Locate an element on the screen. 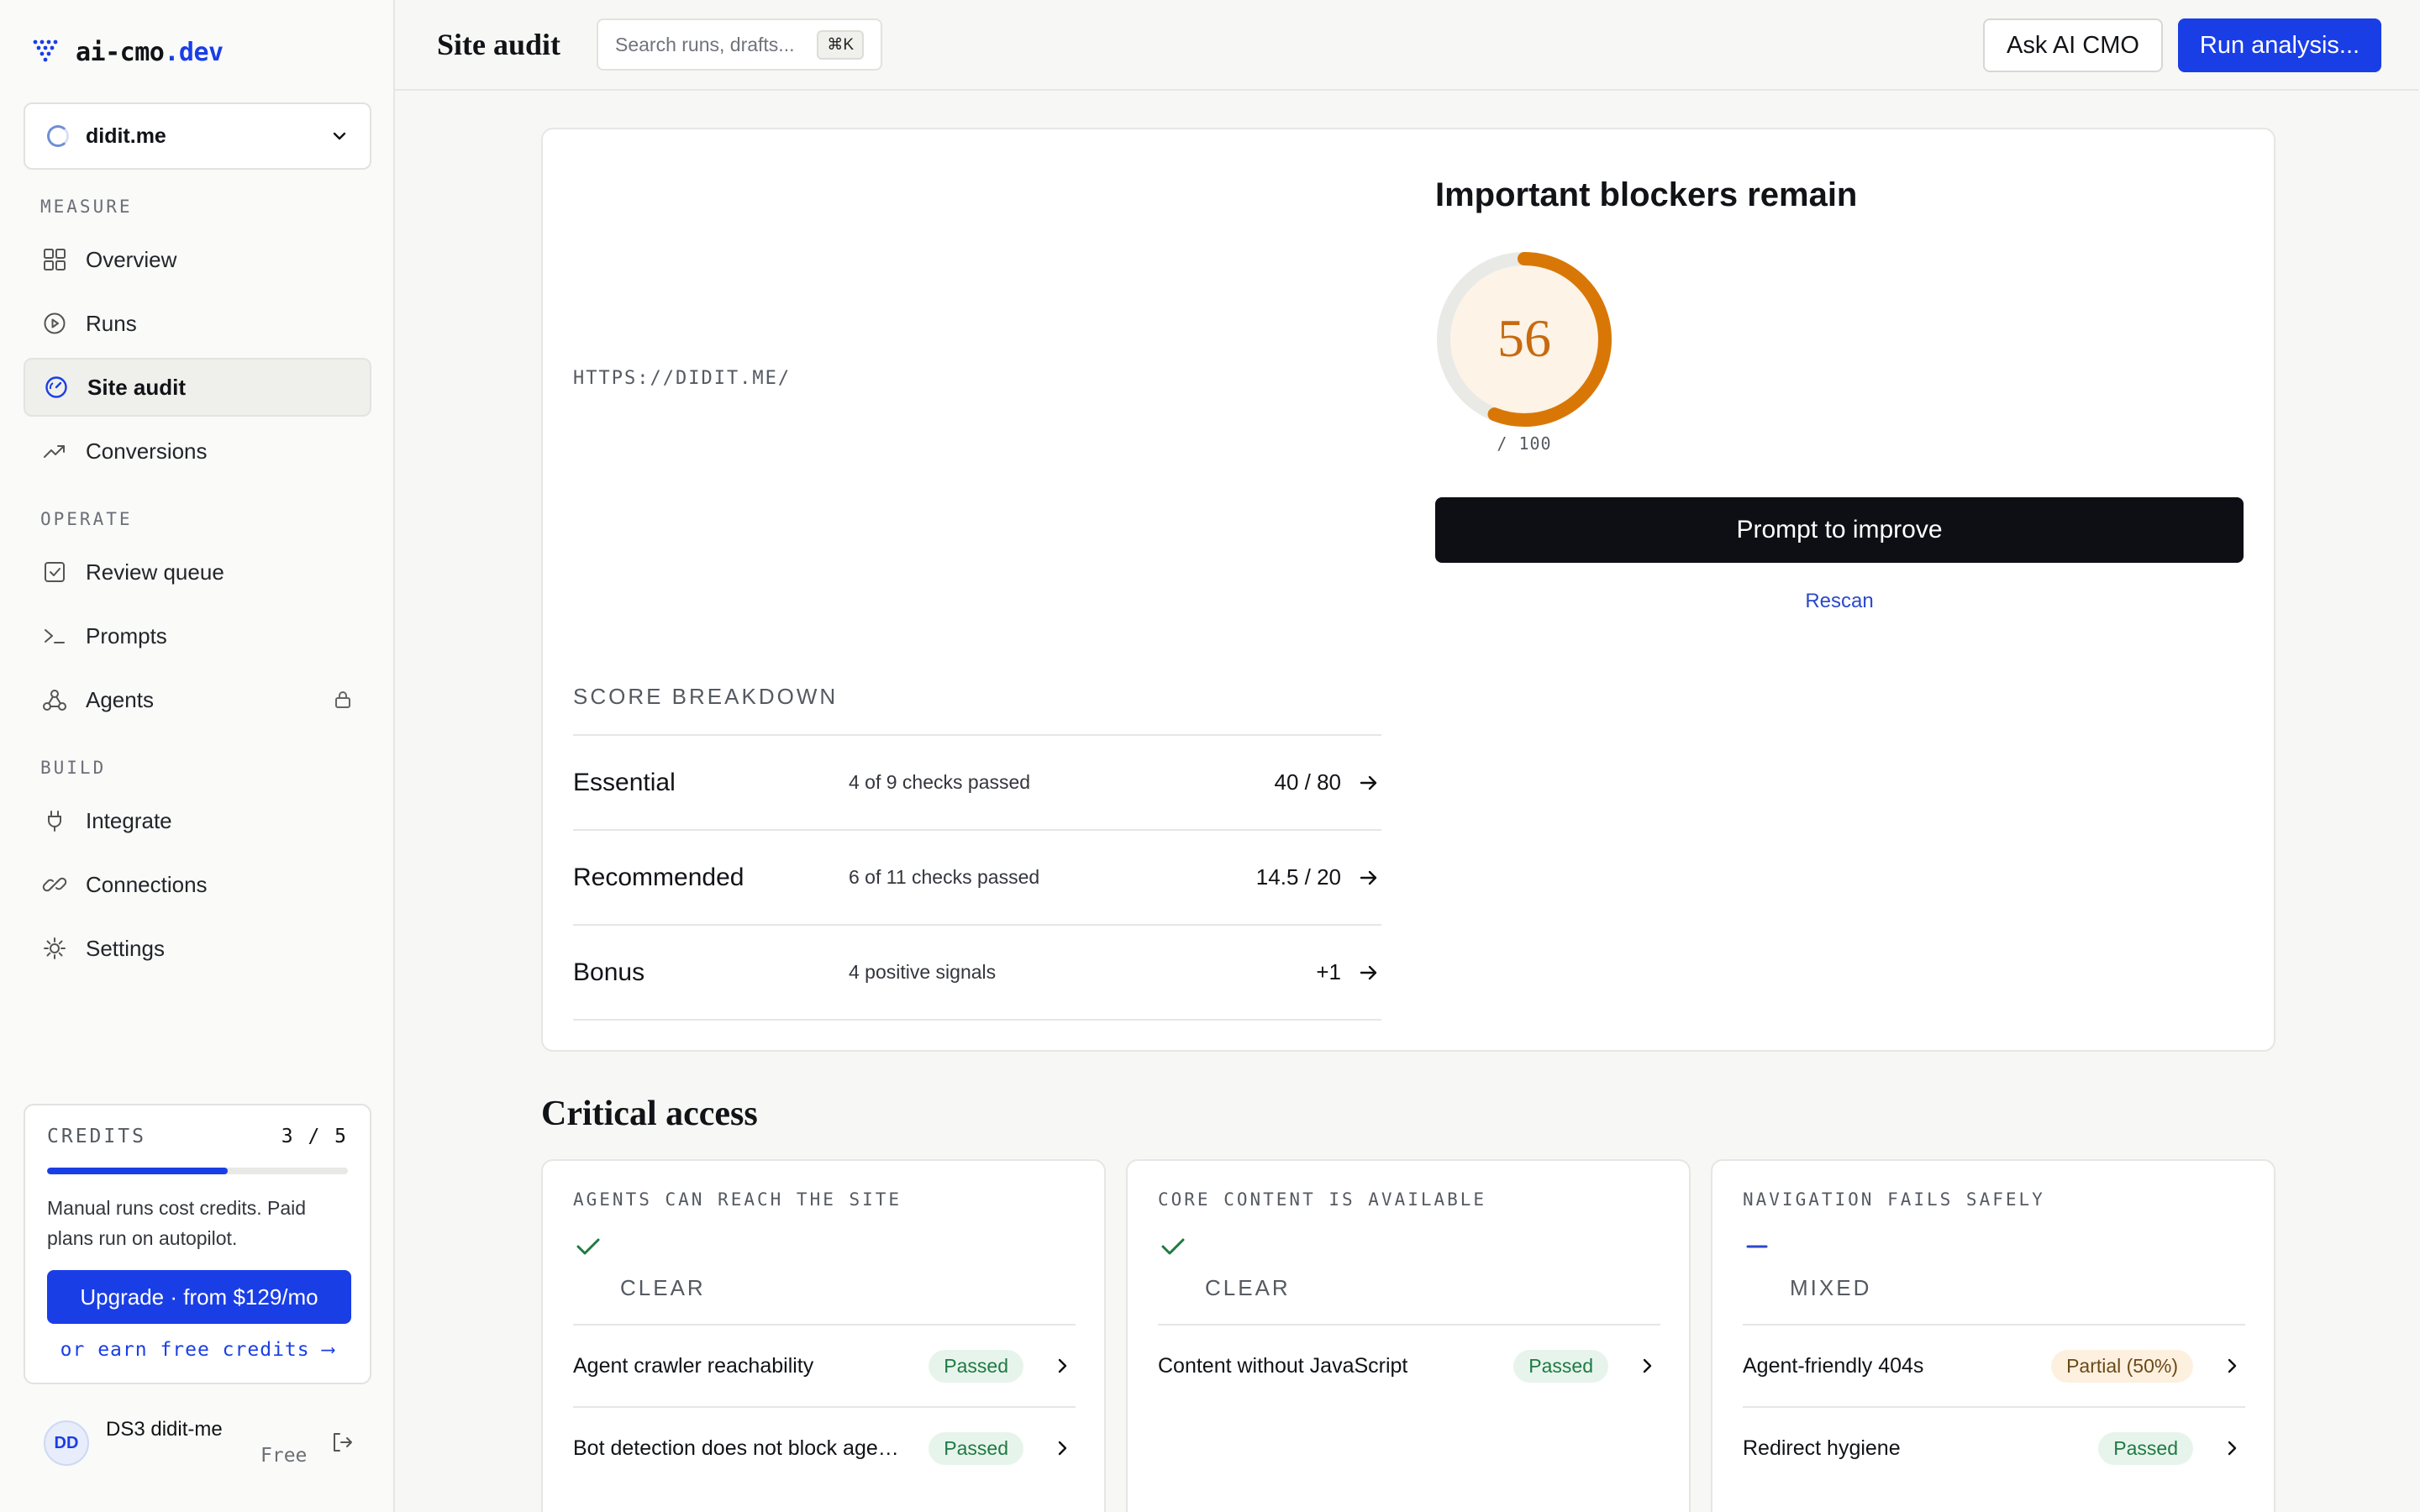 This screenshot has width=2420, height=1512. sidebar-item-label: Settings is located at coordinates (125, 948).